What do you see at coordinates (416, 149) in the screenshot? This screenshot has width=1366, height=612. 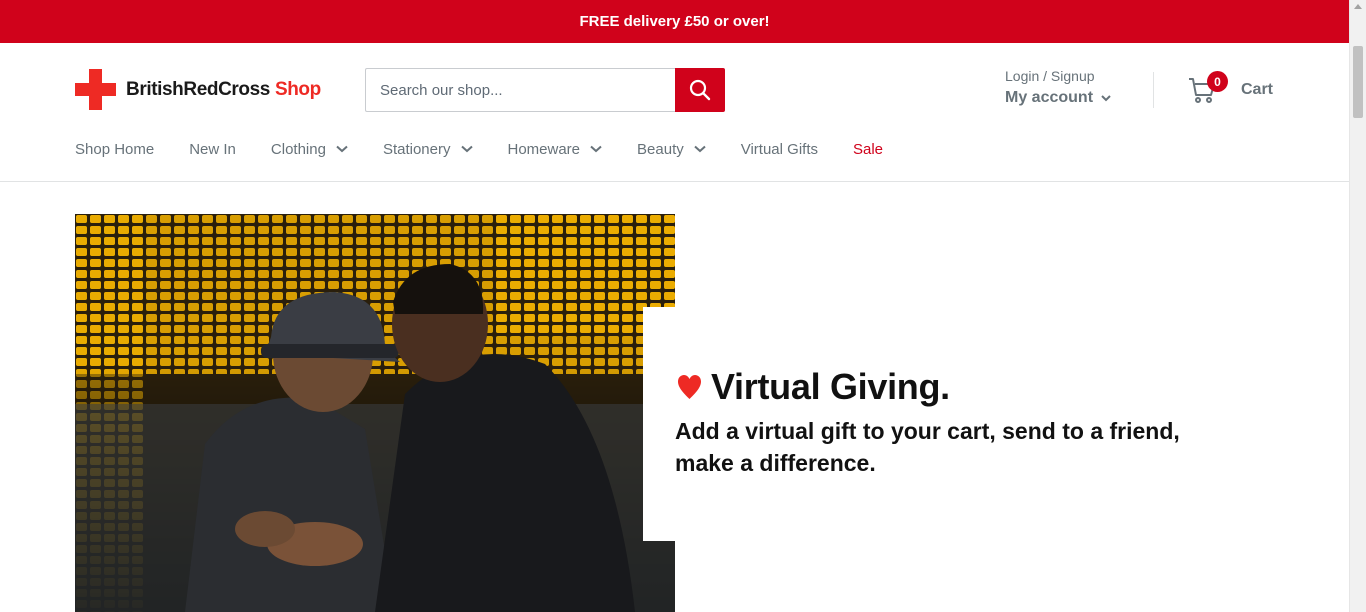 I see `nav-item-label: Stationery` at bounding box center [416, 149].